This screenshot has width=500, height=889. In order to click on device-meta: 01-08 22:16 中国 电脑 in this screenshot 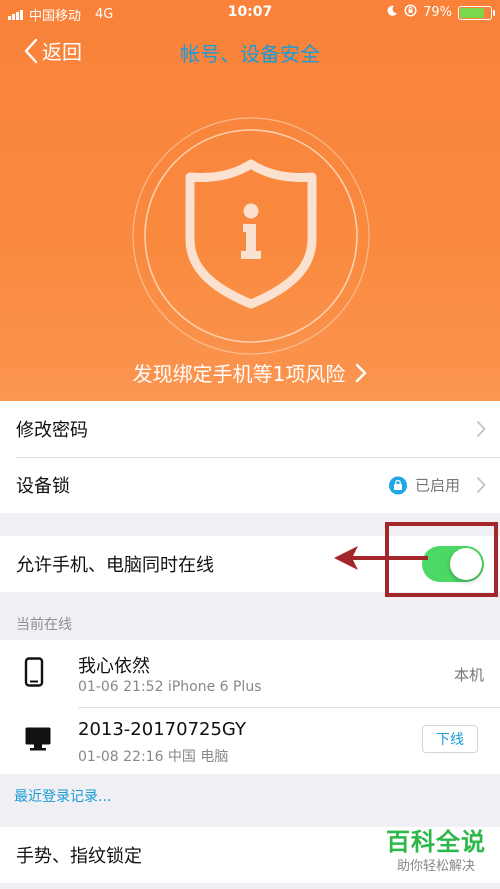, I will do `click(153, 757)`.